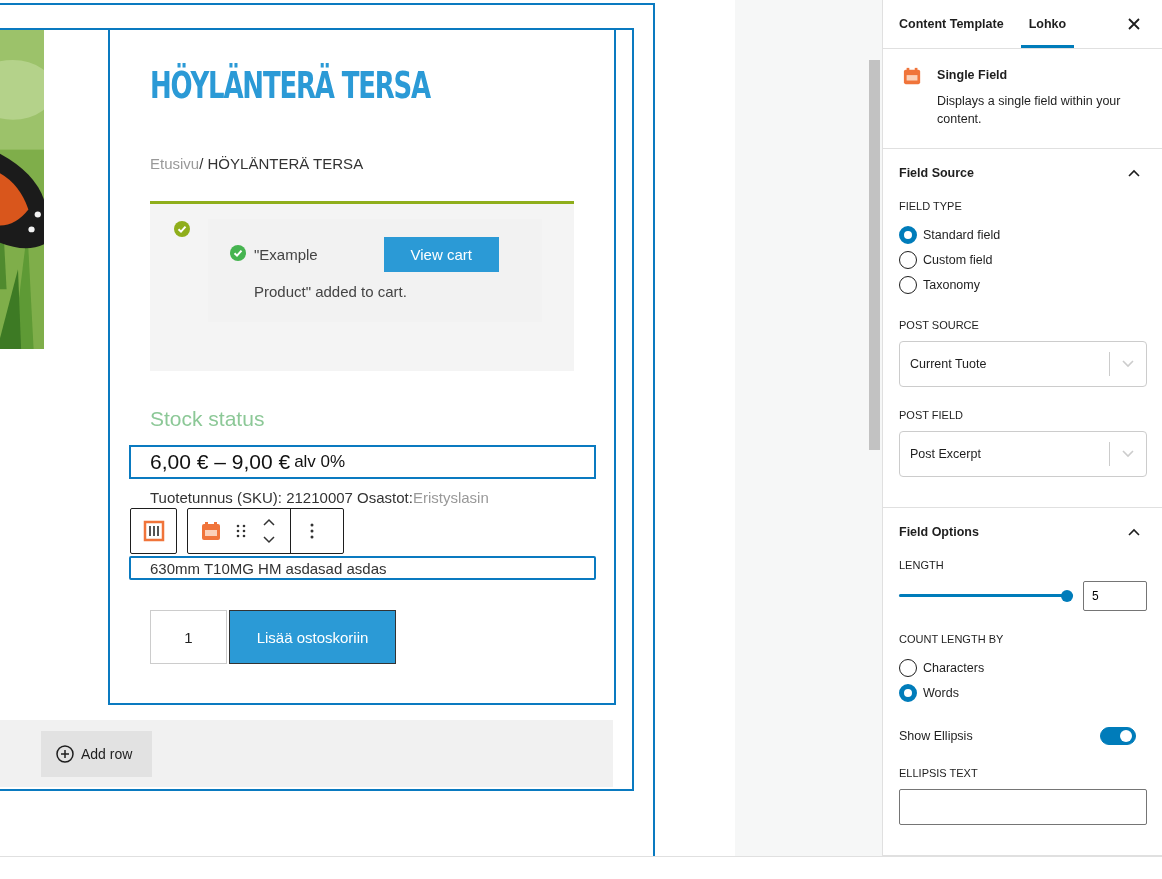  Describe the element at coordinates (269, 531) in the screenshot. I see `move-arrows-icon` at that location.